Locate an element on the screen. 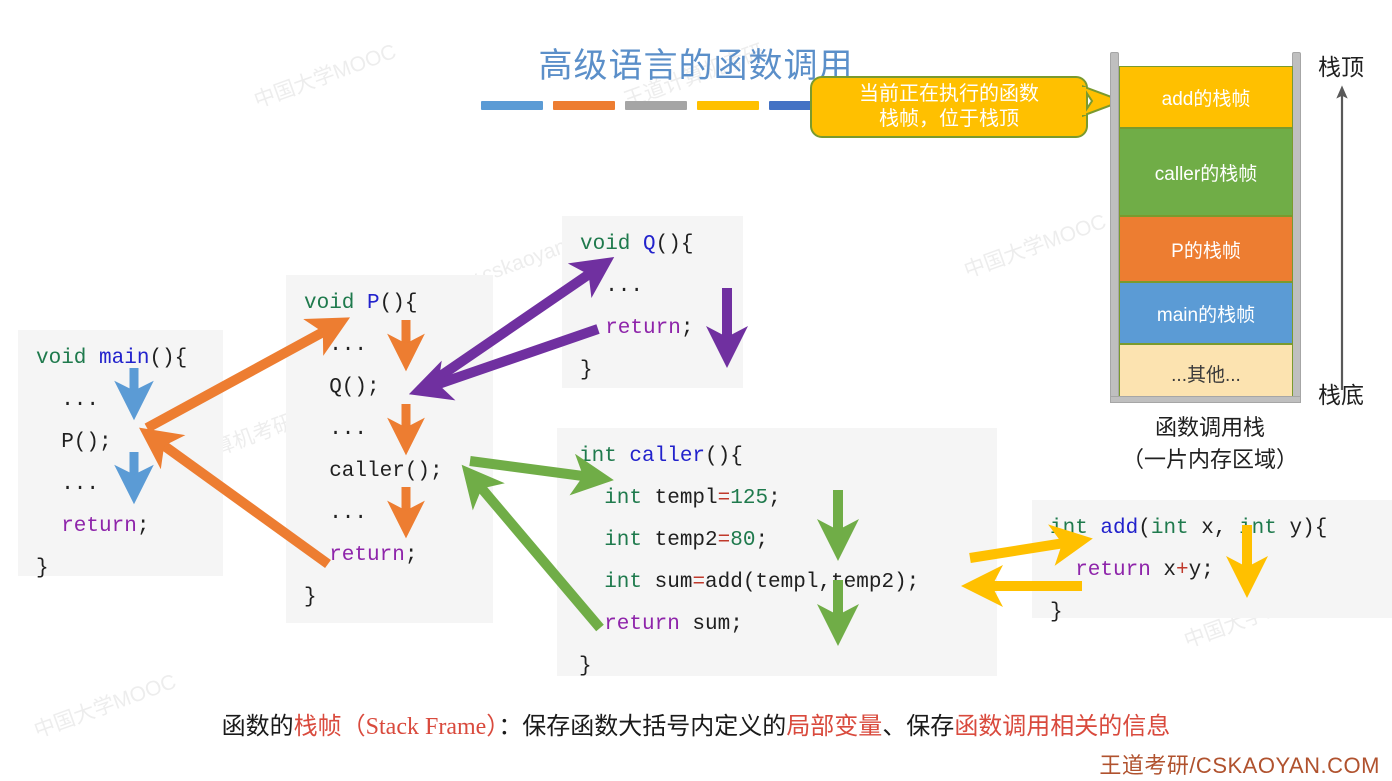  code-token: 125 is located at coordinates (749, 498).